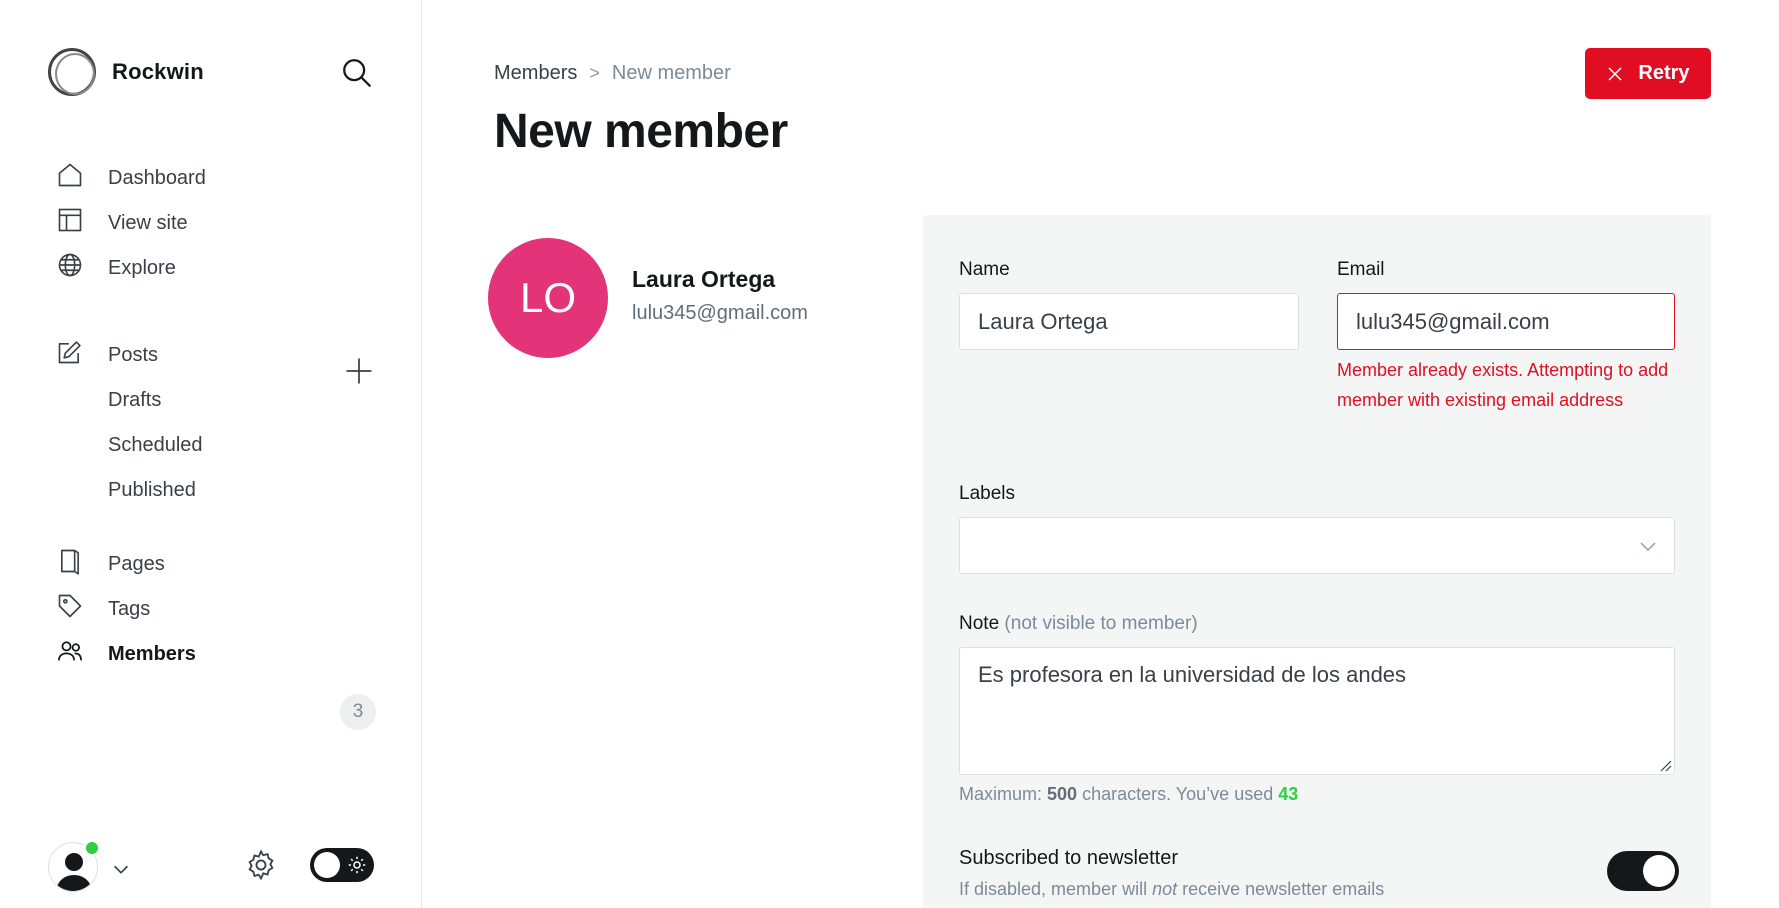 The image size is (1779, 908). Describe the element at coordinates (1288, 794) in the screenshot. I see `hint-used: 43` at that location.